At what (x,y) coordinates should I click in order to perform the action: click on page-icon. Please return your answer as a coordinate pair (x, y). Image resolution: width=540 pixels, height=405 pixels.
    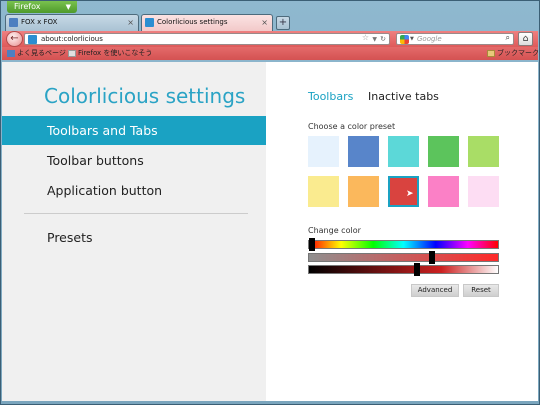
    Looking at the image, I should click on (72, 53).